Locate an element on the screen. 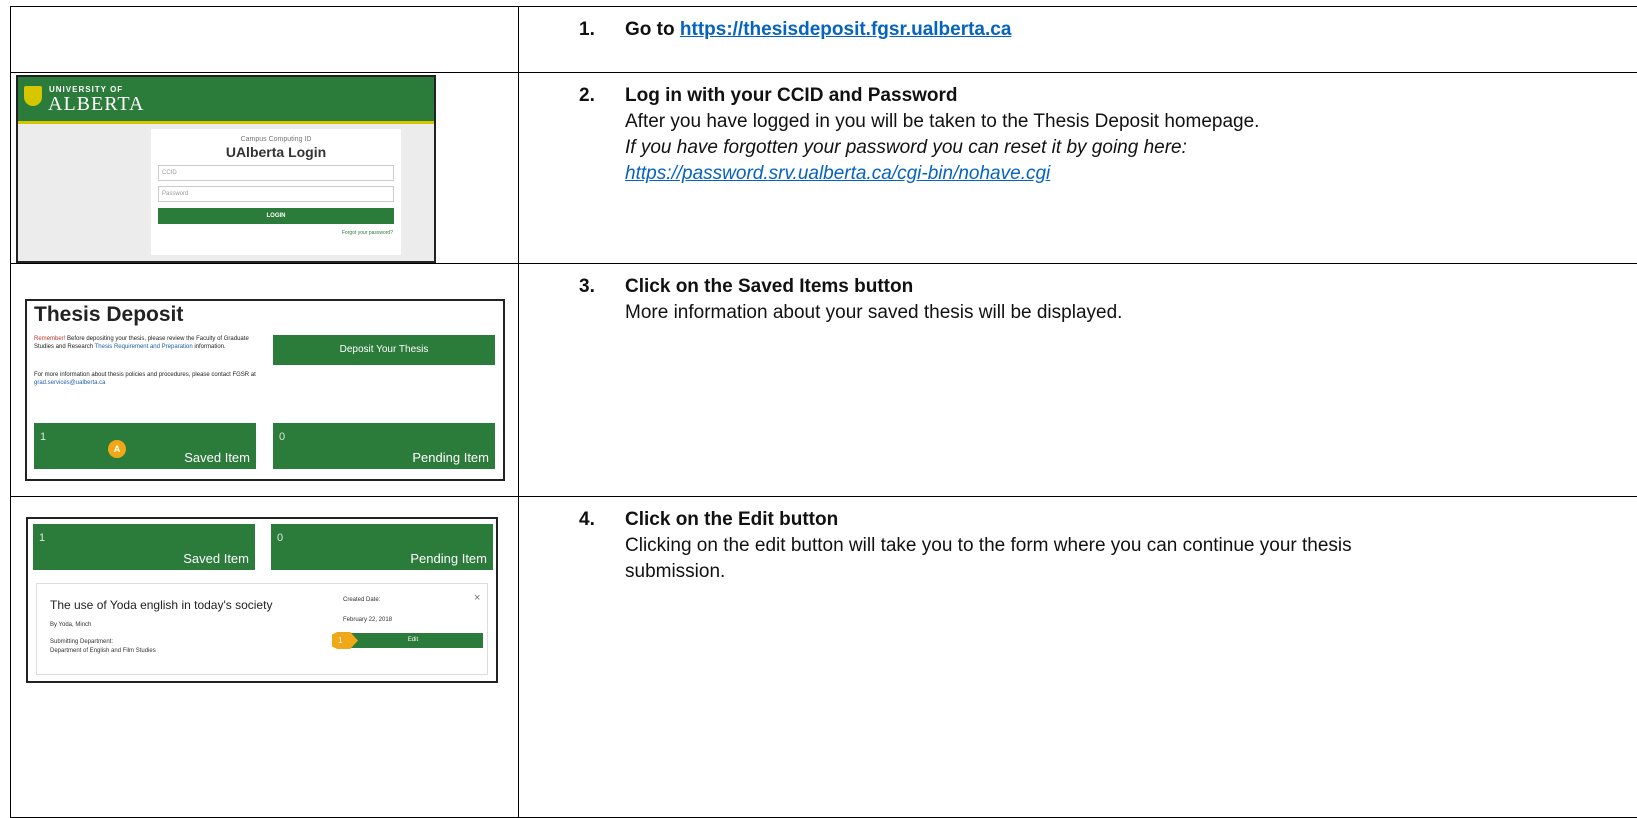 Image resolution: width=1637 pixels, height=818 pixels. step-3-number: 3. is located at coordinates (587, 287).